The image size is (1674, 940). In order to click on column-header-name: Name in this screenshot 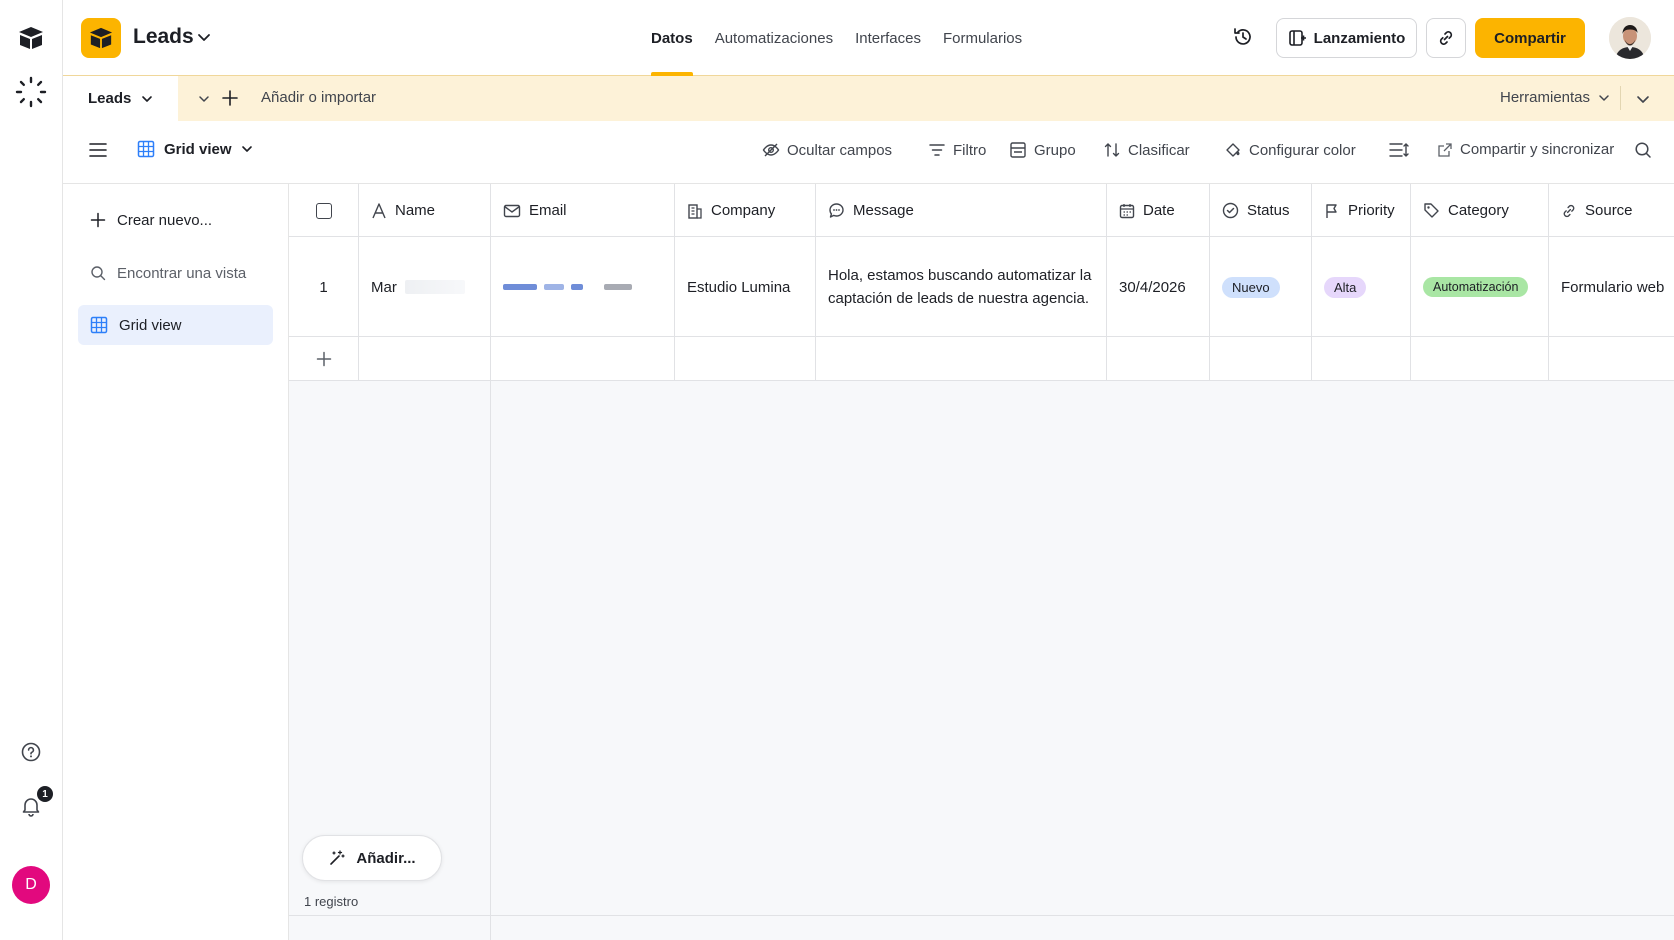, I will do `click(425, 210)`.